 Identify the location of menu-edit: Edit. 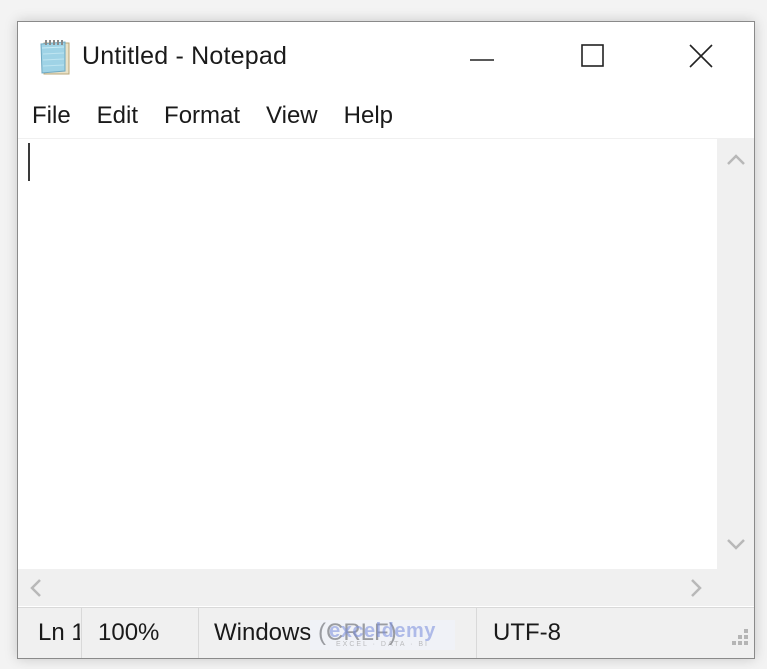
(117, 116).